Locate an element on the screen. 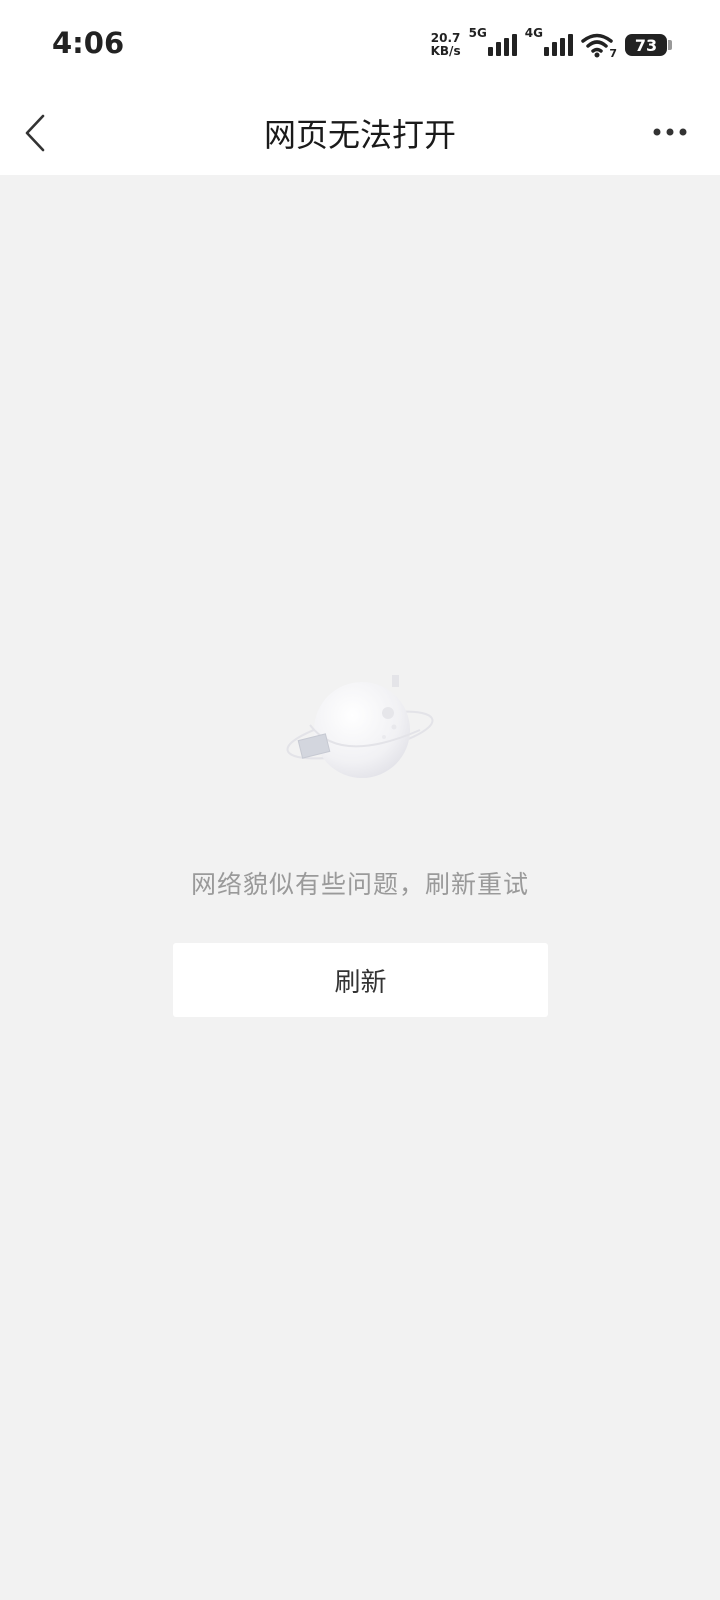  more-button is located at coordinates (670, 132).